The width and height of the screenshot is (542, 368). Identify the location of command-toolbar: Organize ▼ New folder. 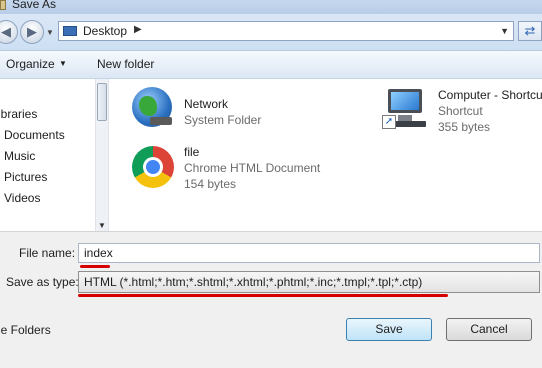
(271, 65).